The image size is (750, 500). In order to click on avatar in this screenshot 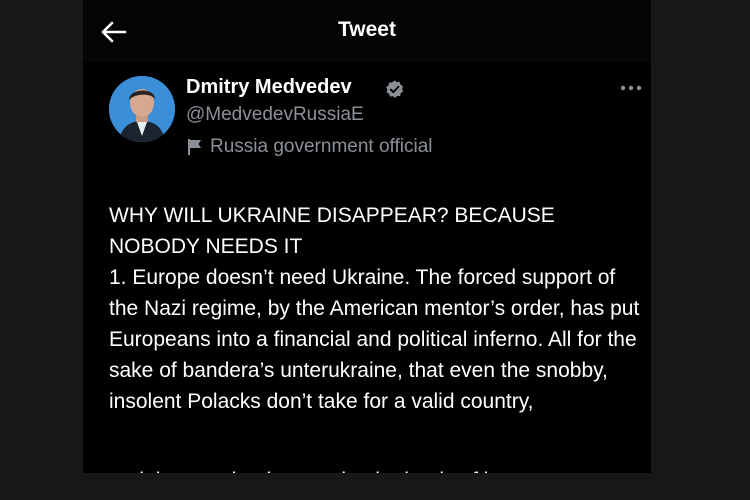, I will do `click(142, 109)`.